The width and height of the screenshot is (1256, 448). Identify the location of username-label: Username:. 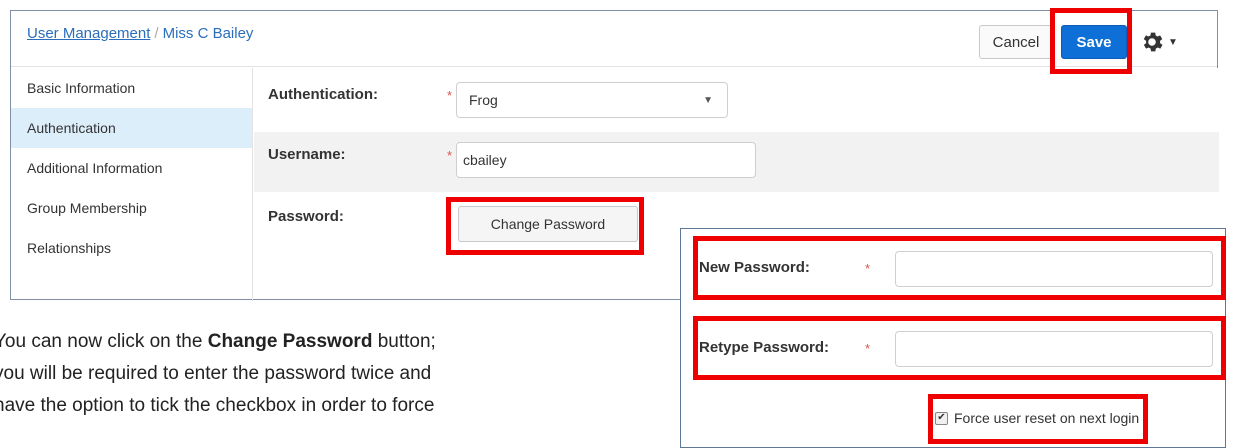
(307, 154).